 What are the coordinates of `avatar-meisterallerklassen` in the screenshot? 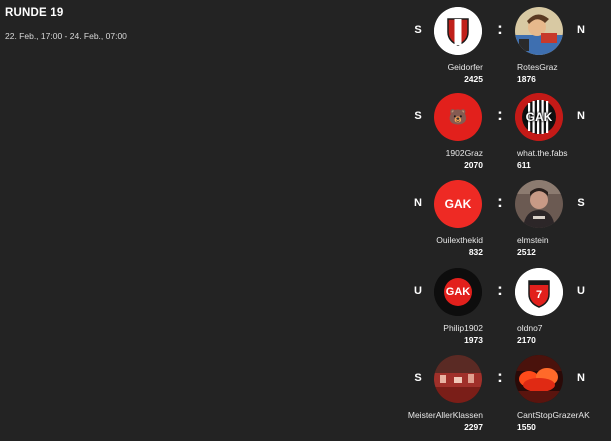 It's located at (458, 379).